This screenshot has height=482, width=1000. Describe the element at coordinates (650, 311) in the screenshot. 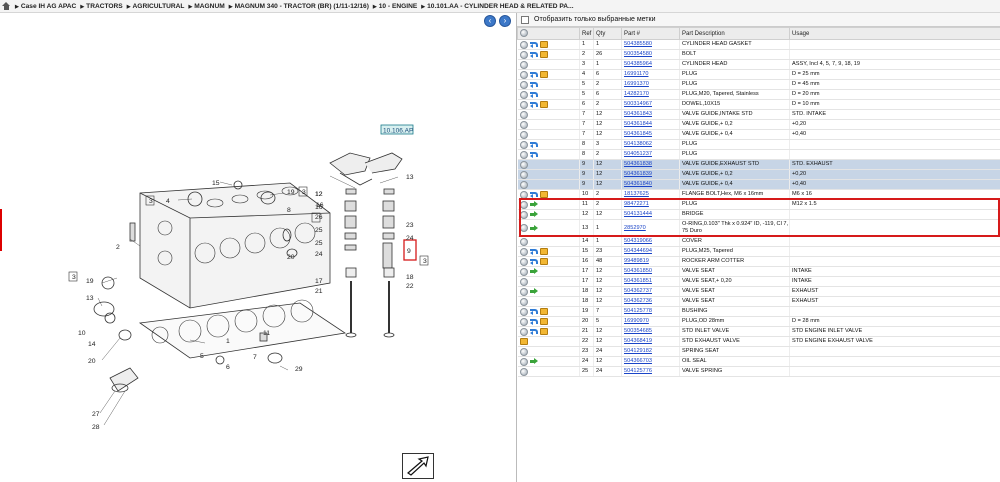

I see `part-number-link: 504125778` at that location.